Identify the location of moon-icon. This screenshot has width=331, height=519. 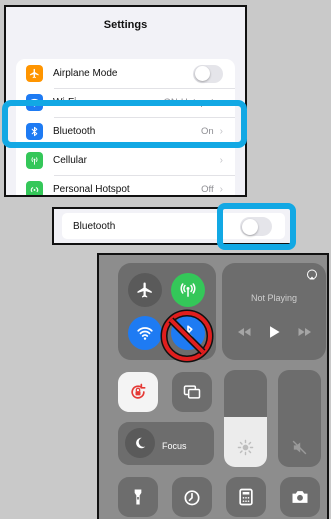
(141, 443).